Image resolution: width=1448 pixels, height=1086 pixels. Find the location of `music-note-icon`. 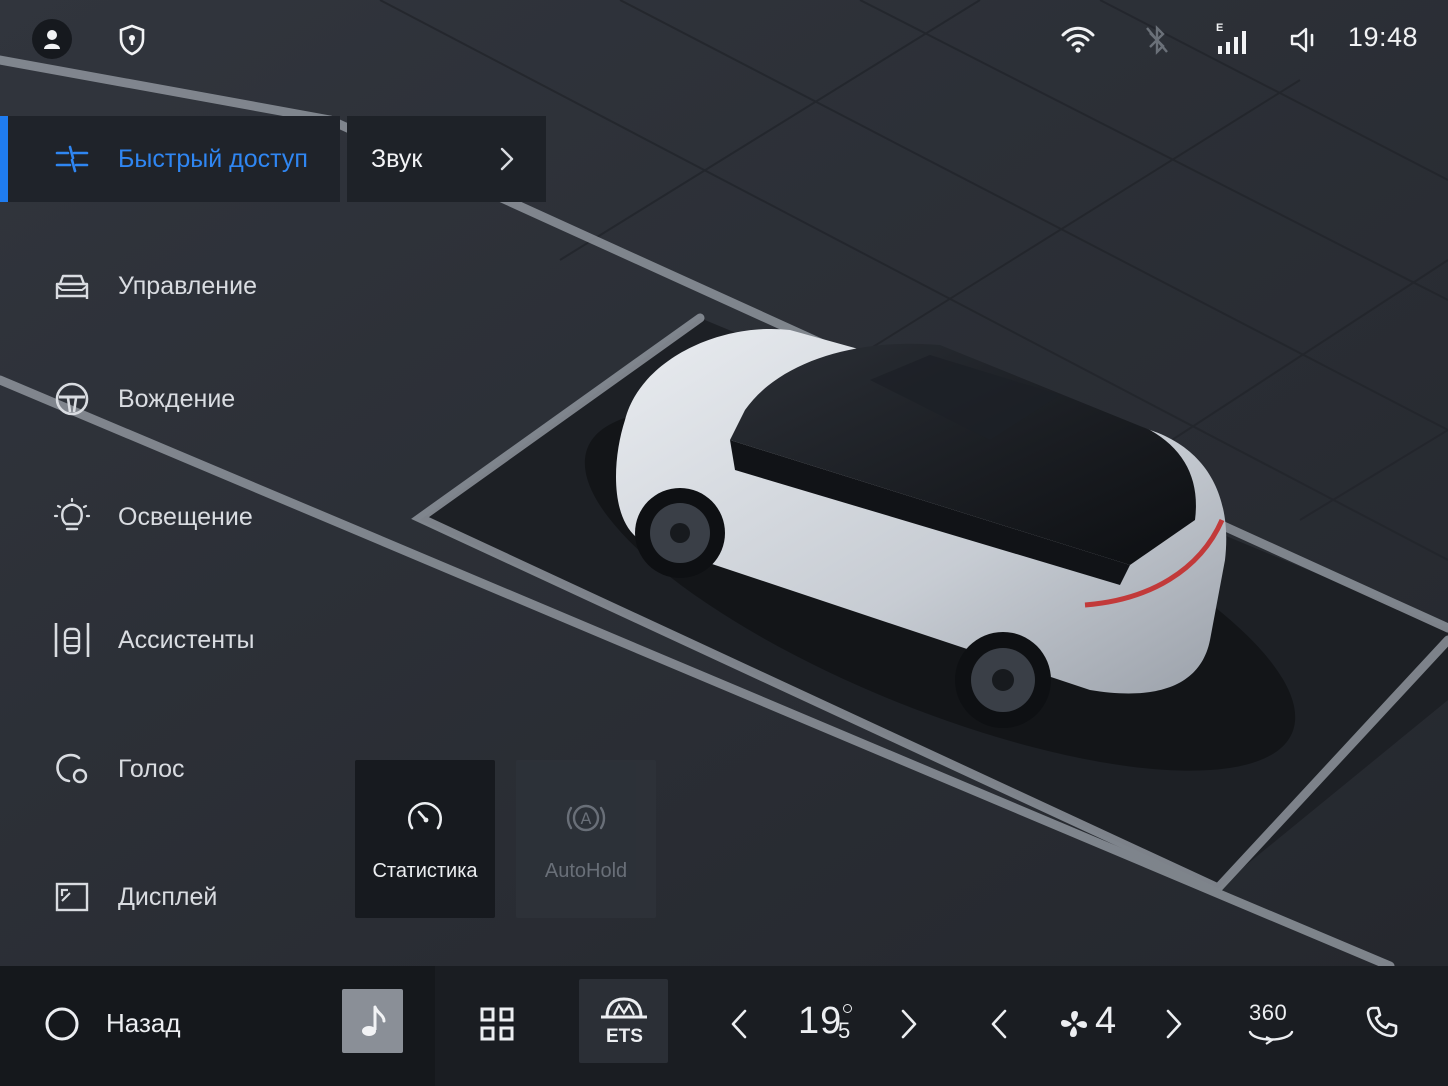

music-note-icon is located at coordinates (373, 1020).